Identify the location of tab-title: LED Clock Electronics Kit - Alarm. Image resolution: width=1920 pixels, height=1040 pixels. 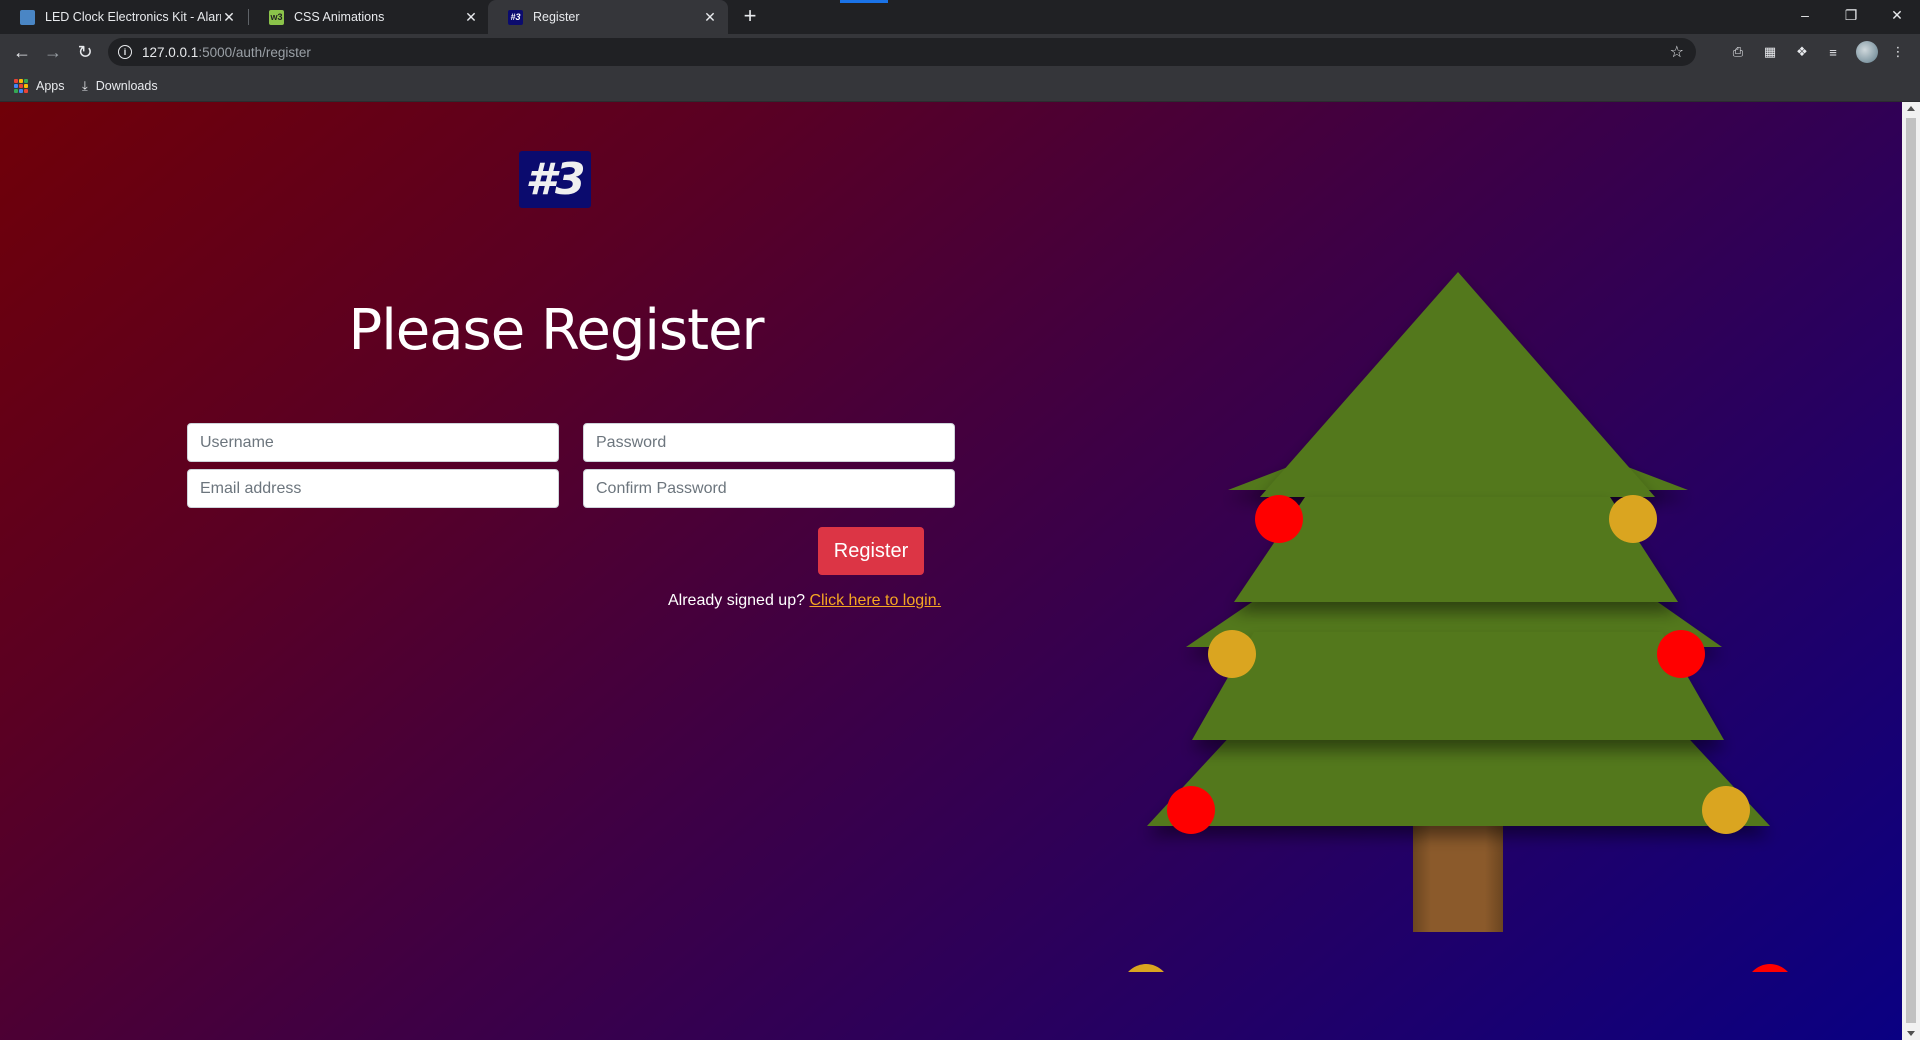
(133, 17).